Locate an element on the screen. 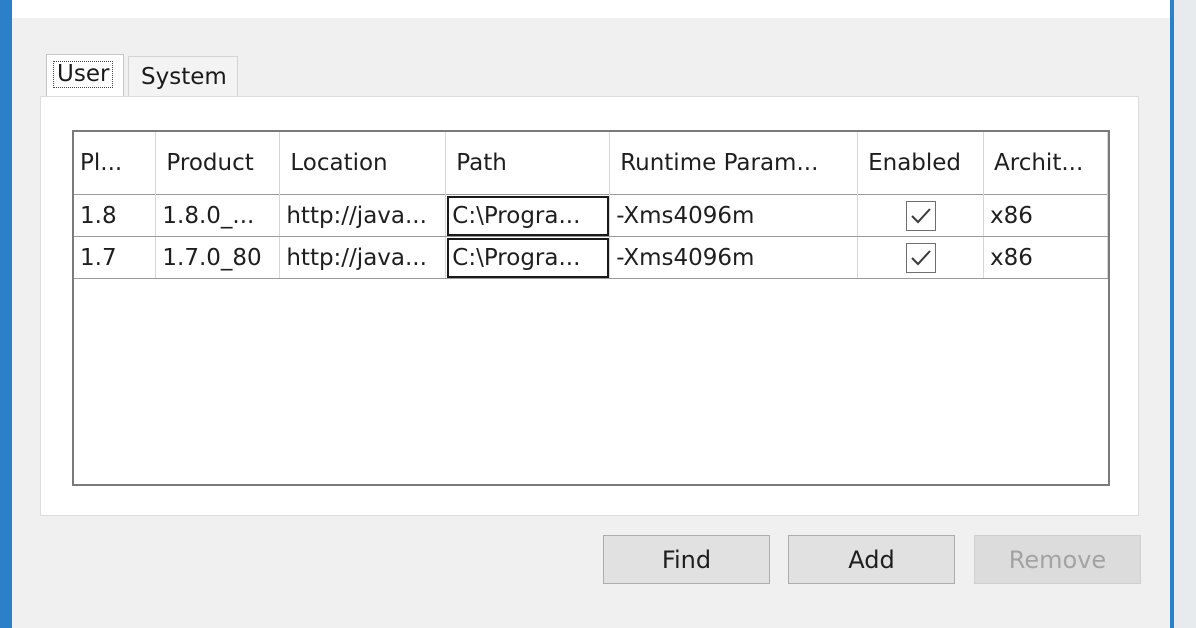  window-frame-left is located at coordinates (6, 314).